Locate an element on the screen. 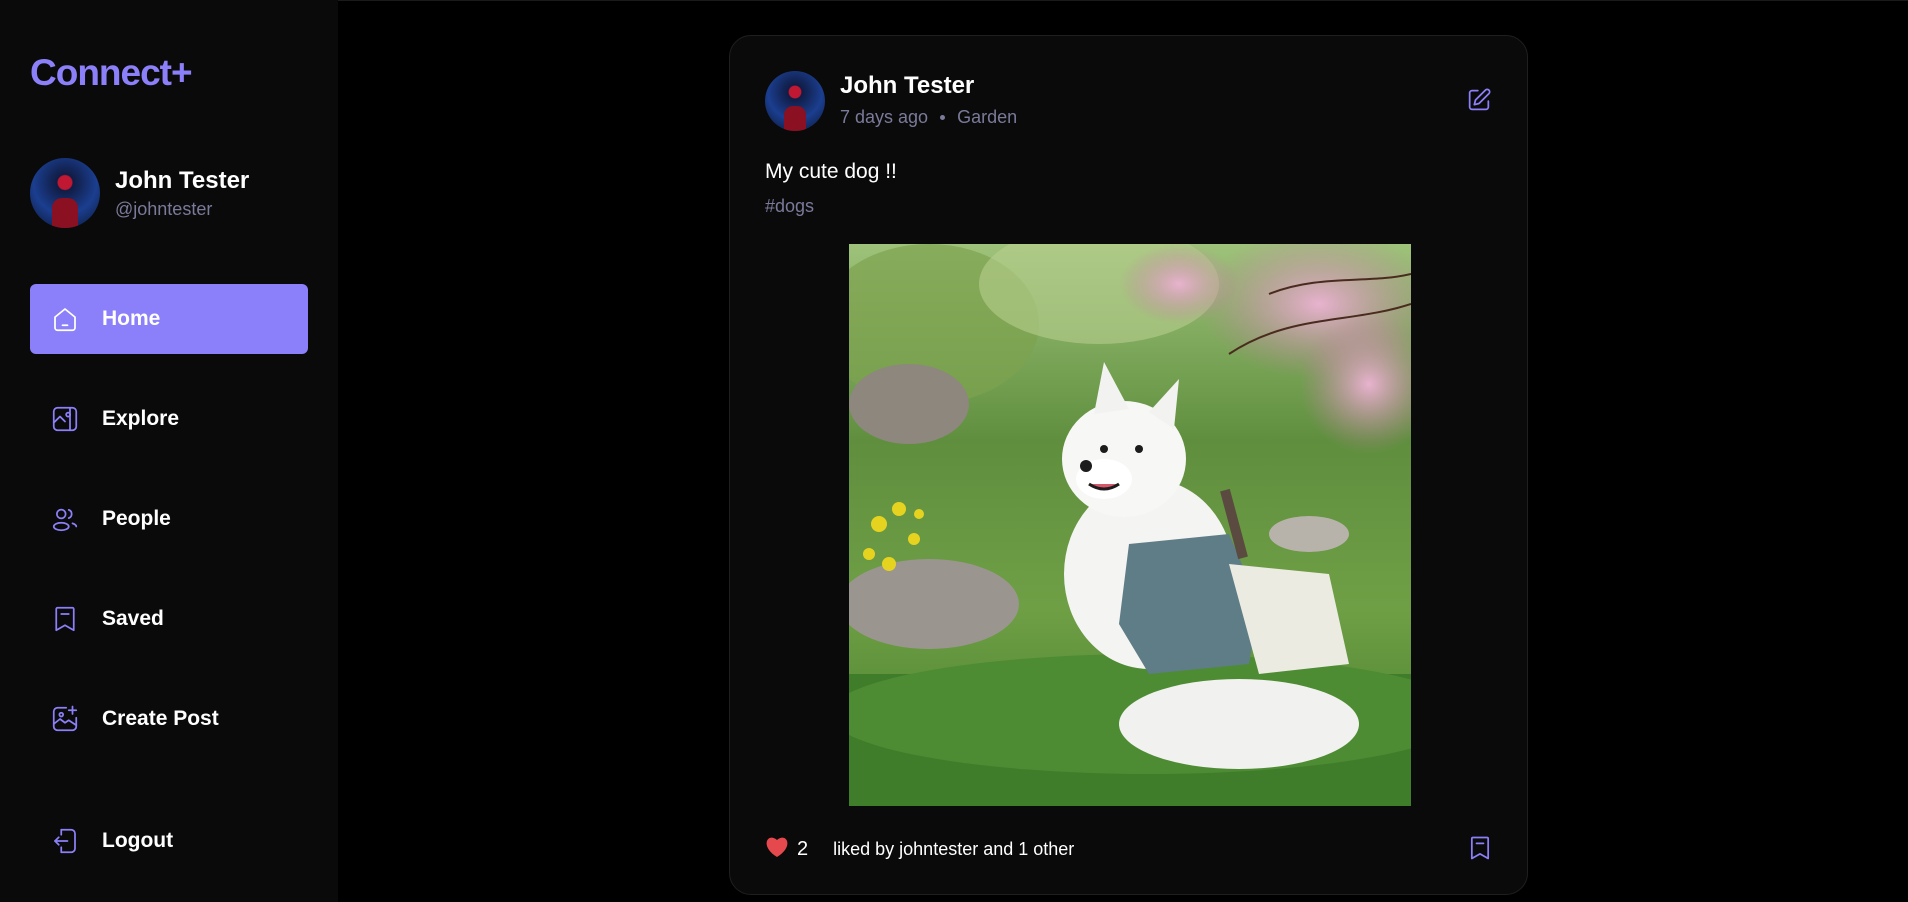 This screenshot has width=1908, height=902. create-post-icon is located at coordinates (65, 719).